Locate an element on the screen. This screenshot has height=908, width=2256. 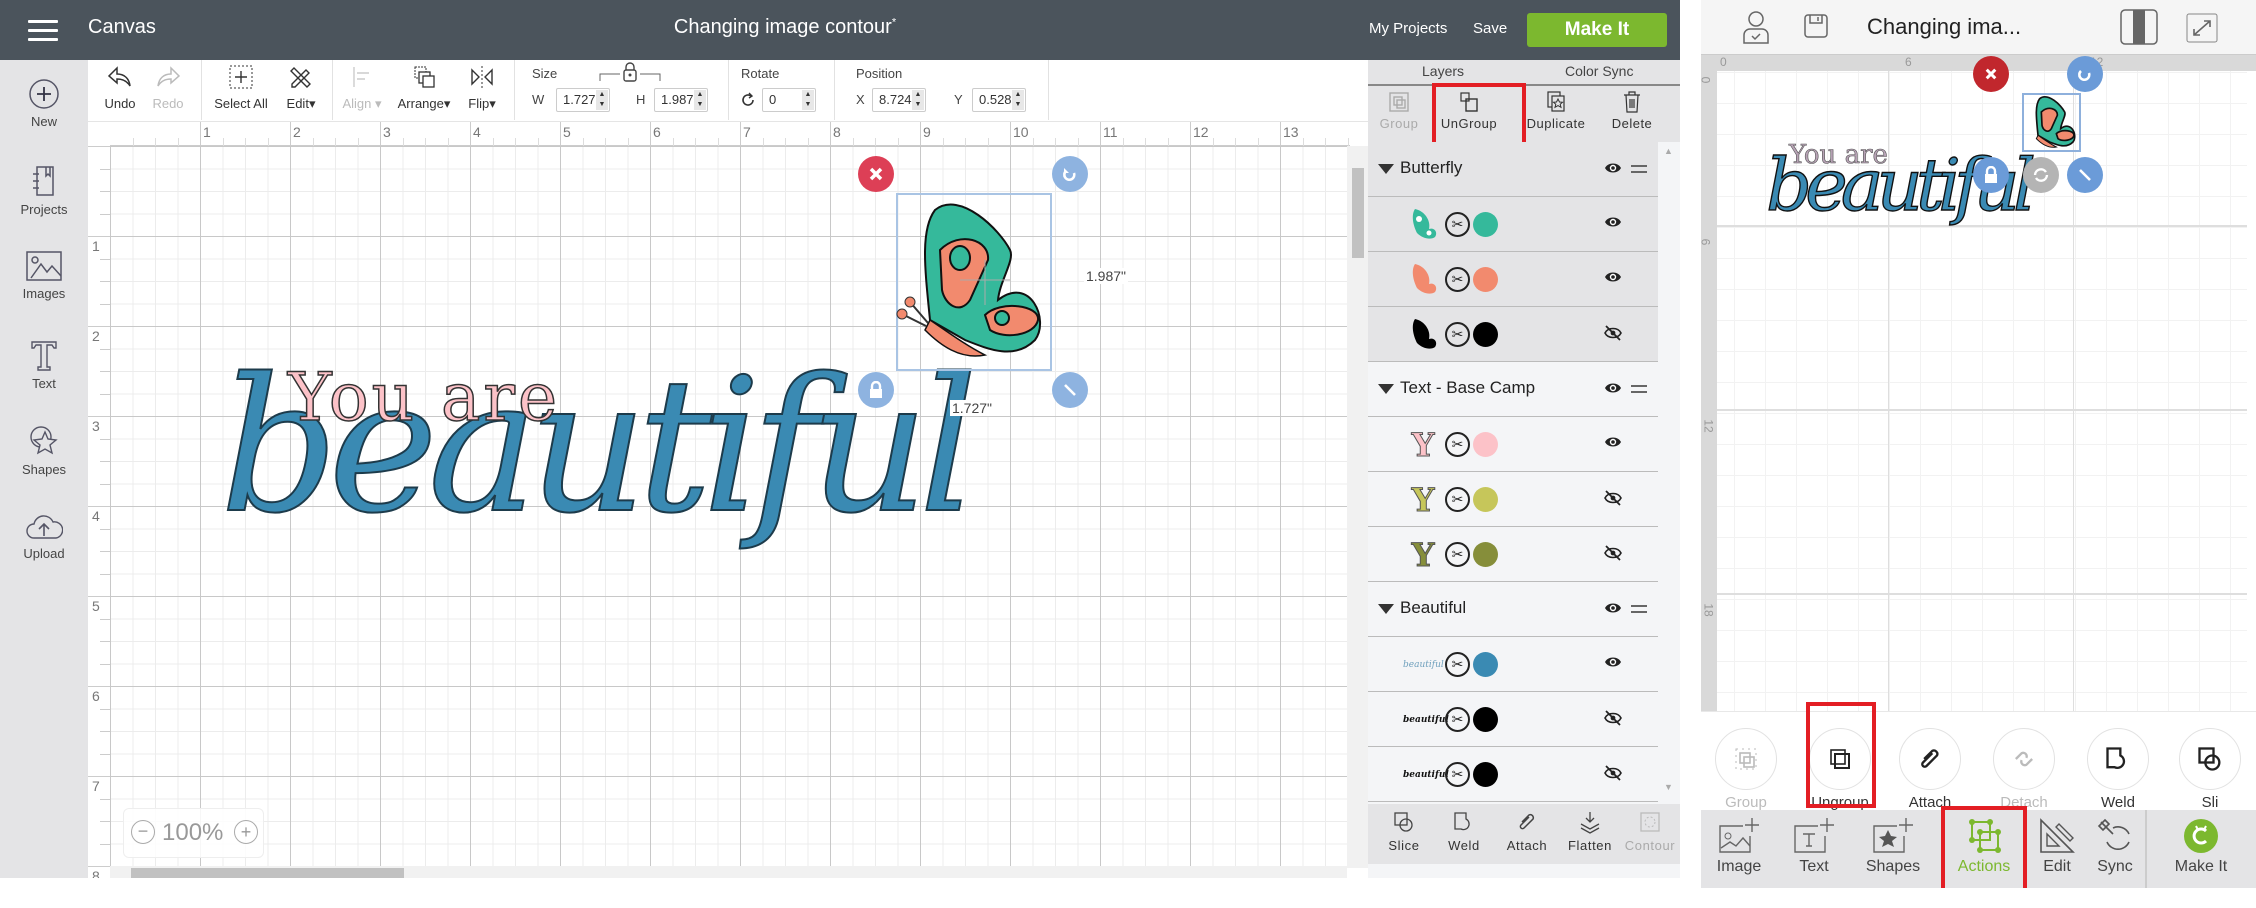
fullscreen-expand-icon is located at coordinates (2202, 28).